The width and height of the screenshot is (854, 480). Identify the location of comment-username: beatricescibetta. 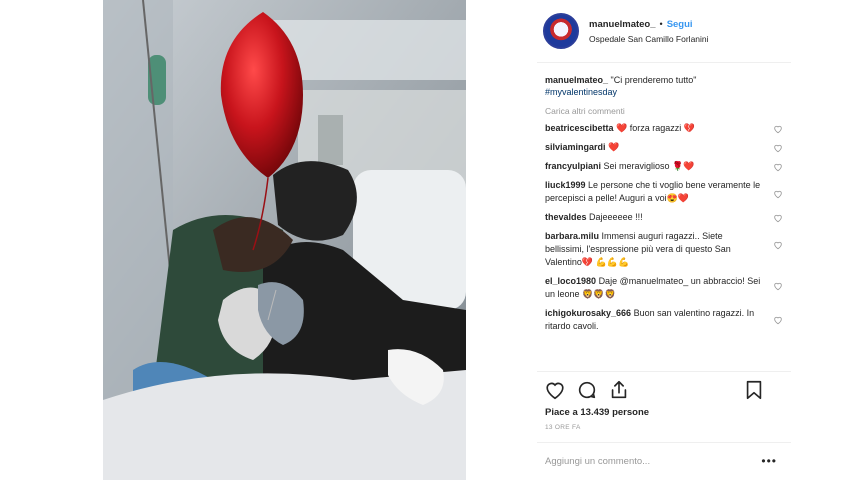
(579, 128).